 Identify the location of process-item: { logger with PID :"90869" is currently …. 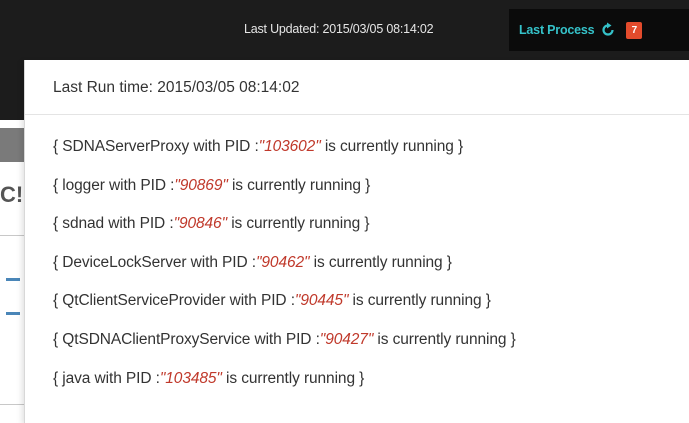
(371, 196).